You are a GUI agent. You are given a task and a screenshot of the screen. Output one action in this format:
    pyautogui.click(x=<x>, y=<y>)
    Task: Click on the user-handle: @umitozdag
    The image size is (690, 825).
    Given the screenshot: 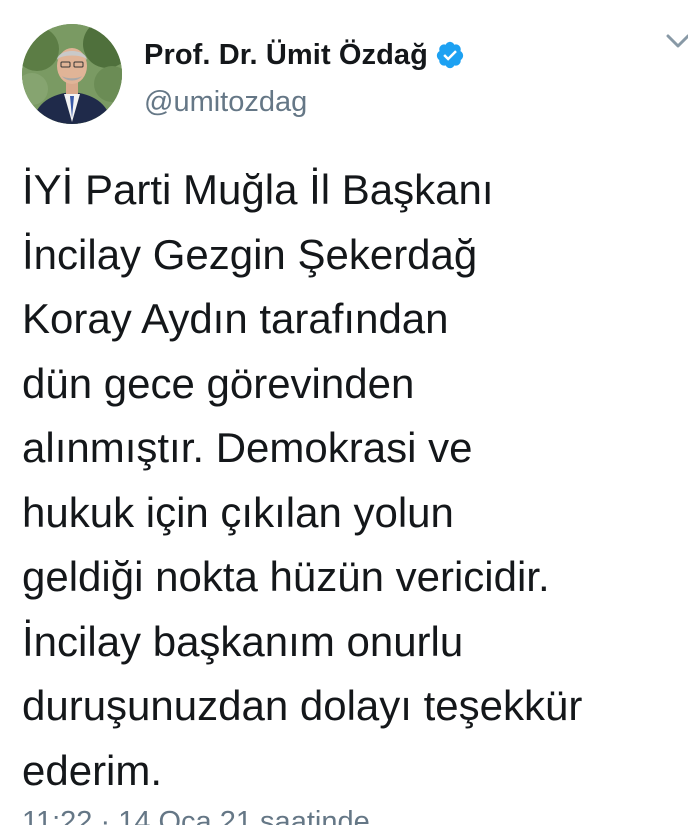 What is the action you would take?
    pyautogui.click(x=225, y=102)
    